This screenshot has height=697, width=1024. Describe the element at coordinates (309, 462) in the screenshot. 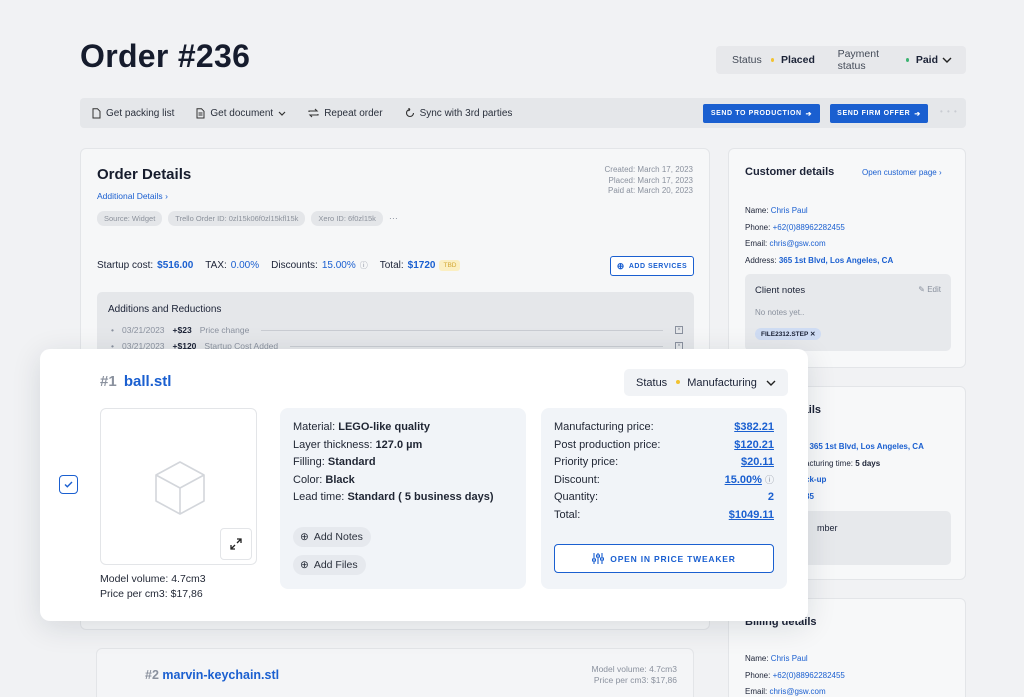

I see `spec-label: Filling:` at that location.